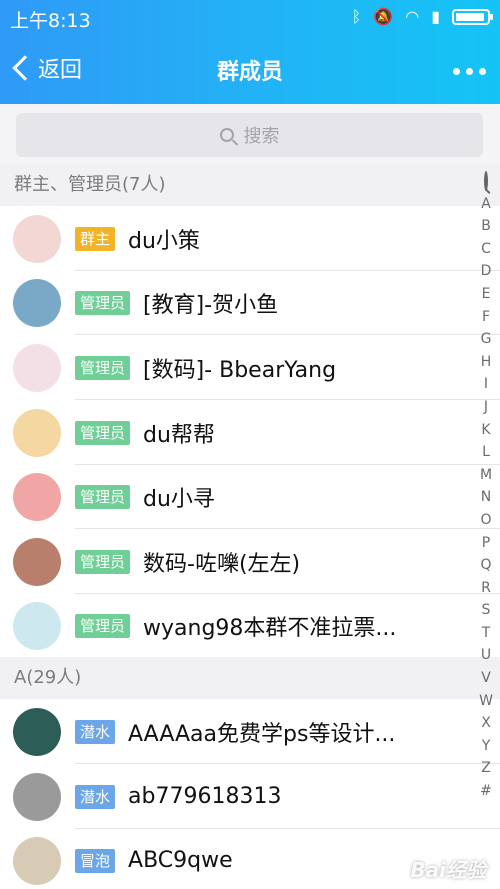  I want to click on status-time: 上午8:13, so click(50, 21).